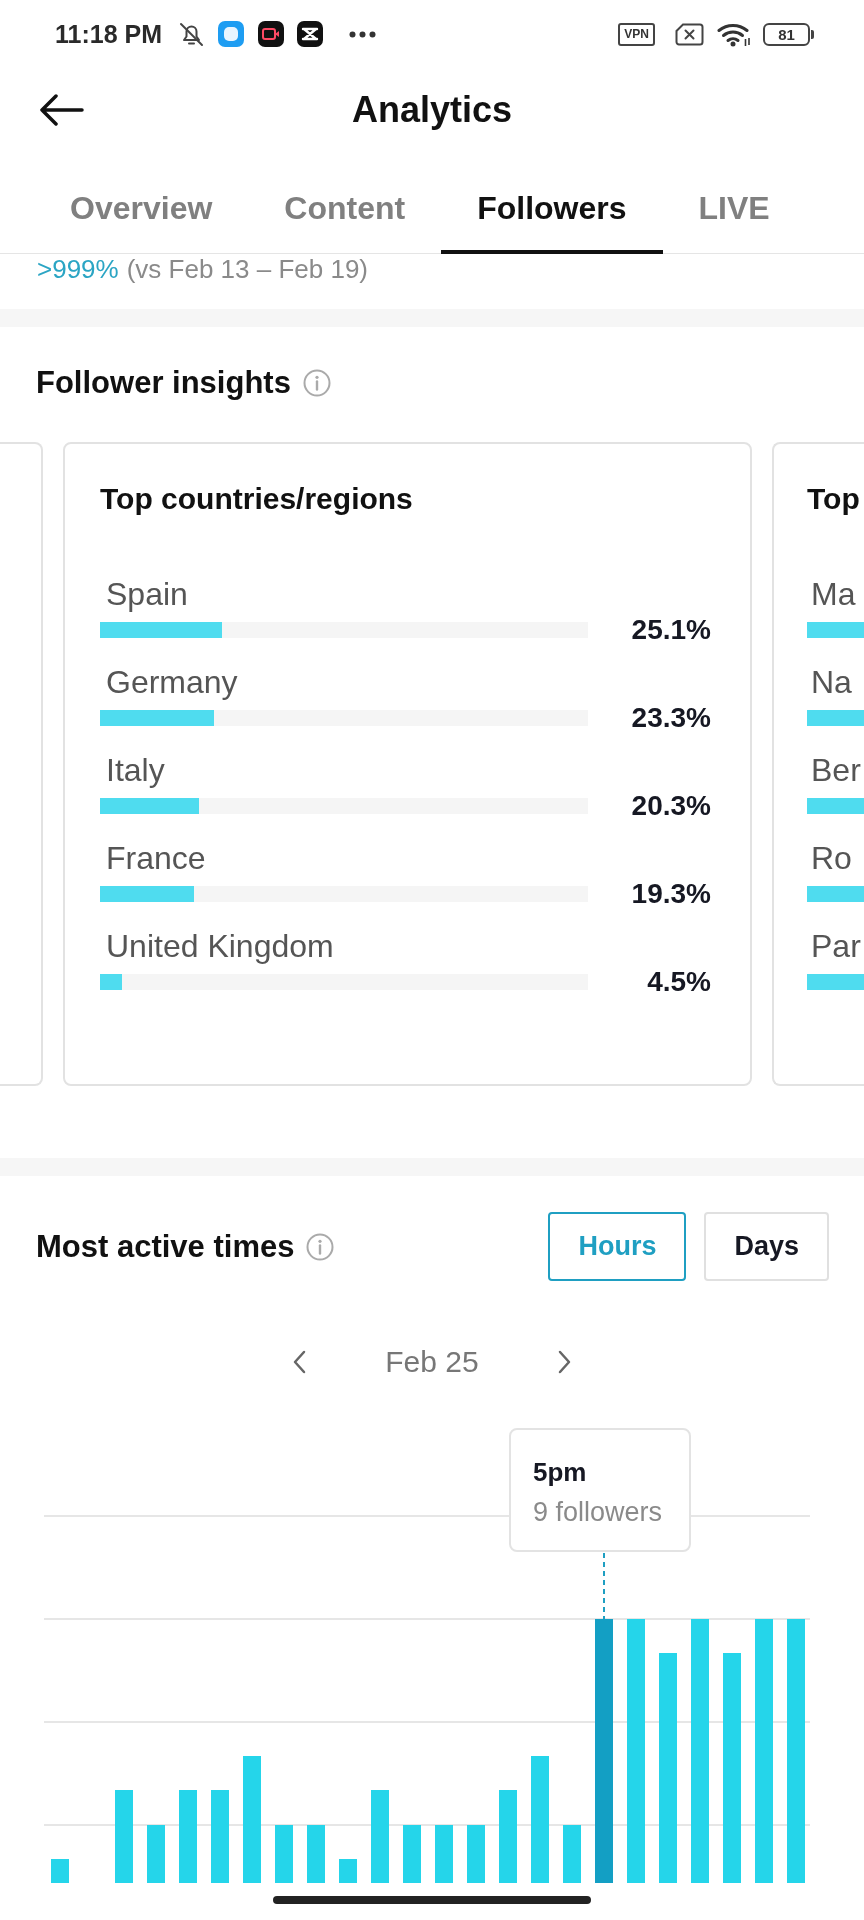 The width and height of the screenshot is (864, 1920). Describe the element at coordinates (61, 110) in the screenshot. I see `back-arrow-icon` at that location.